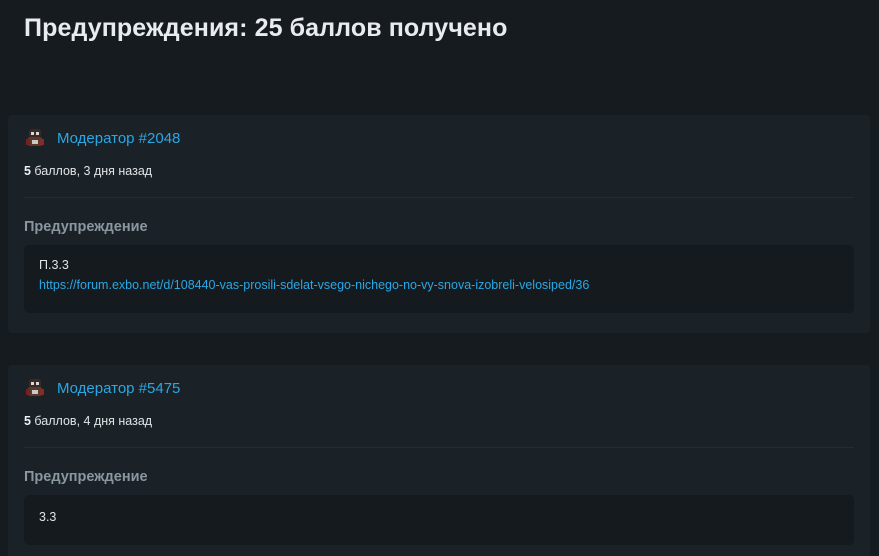  Describe the element at coordinates (266, 28) in the screenshot. I see `page-title: Предупреждения: 25 баллов получено` at that location.